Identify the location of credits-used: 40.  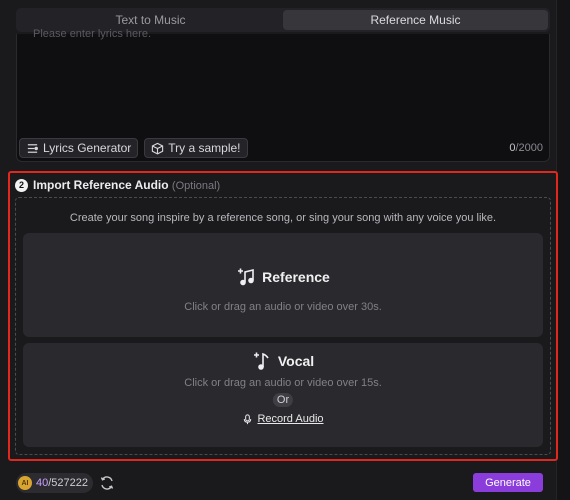
(42, 483).